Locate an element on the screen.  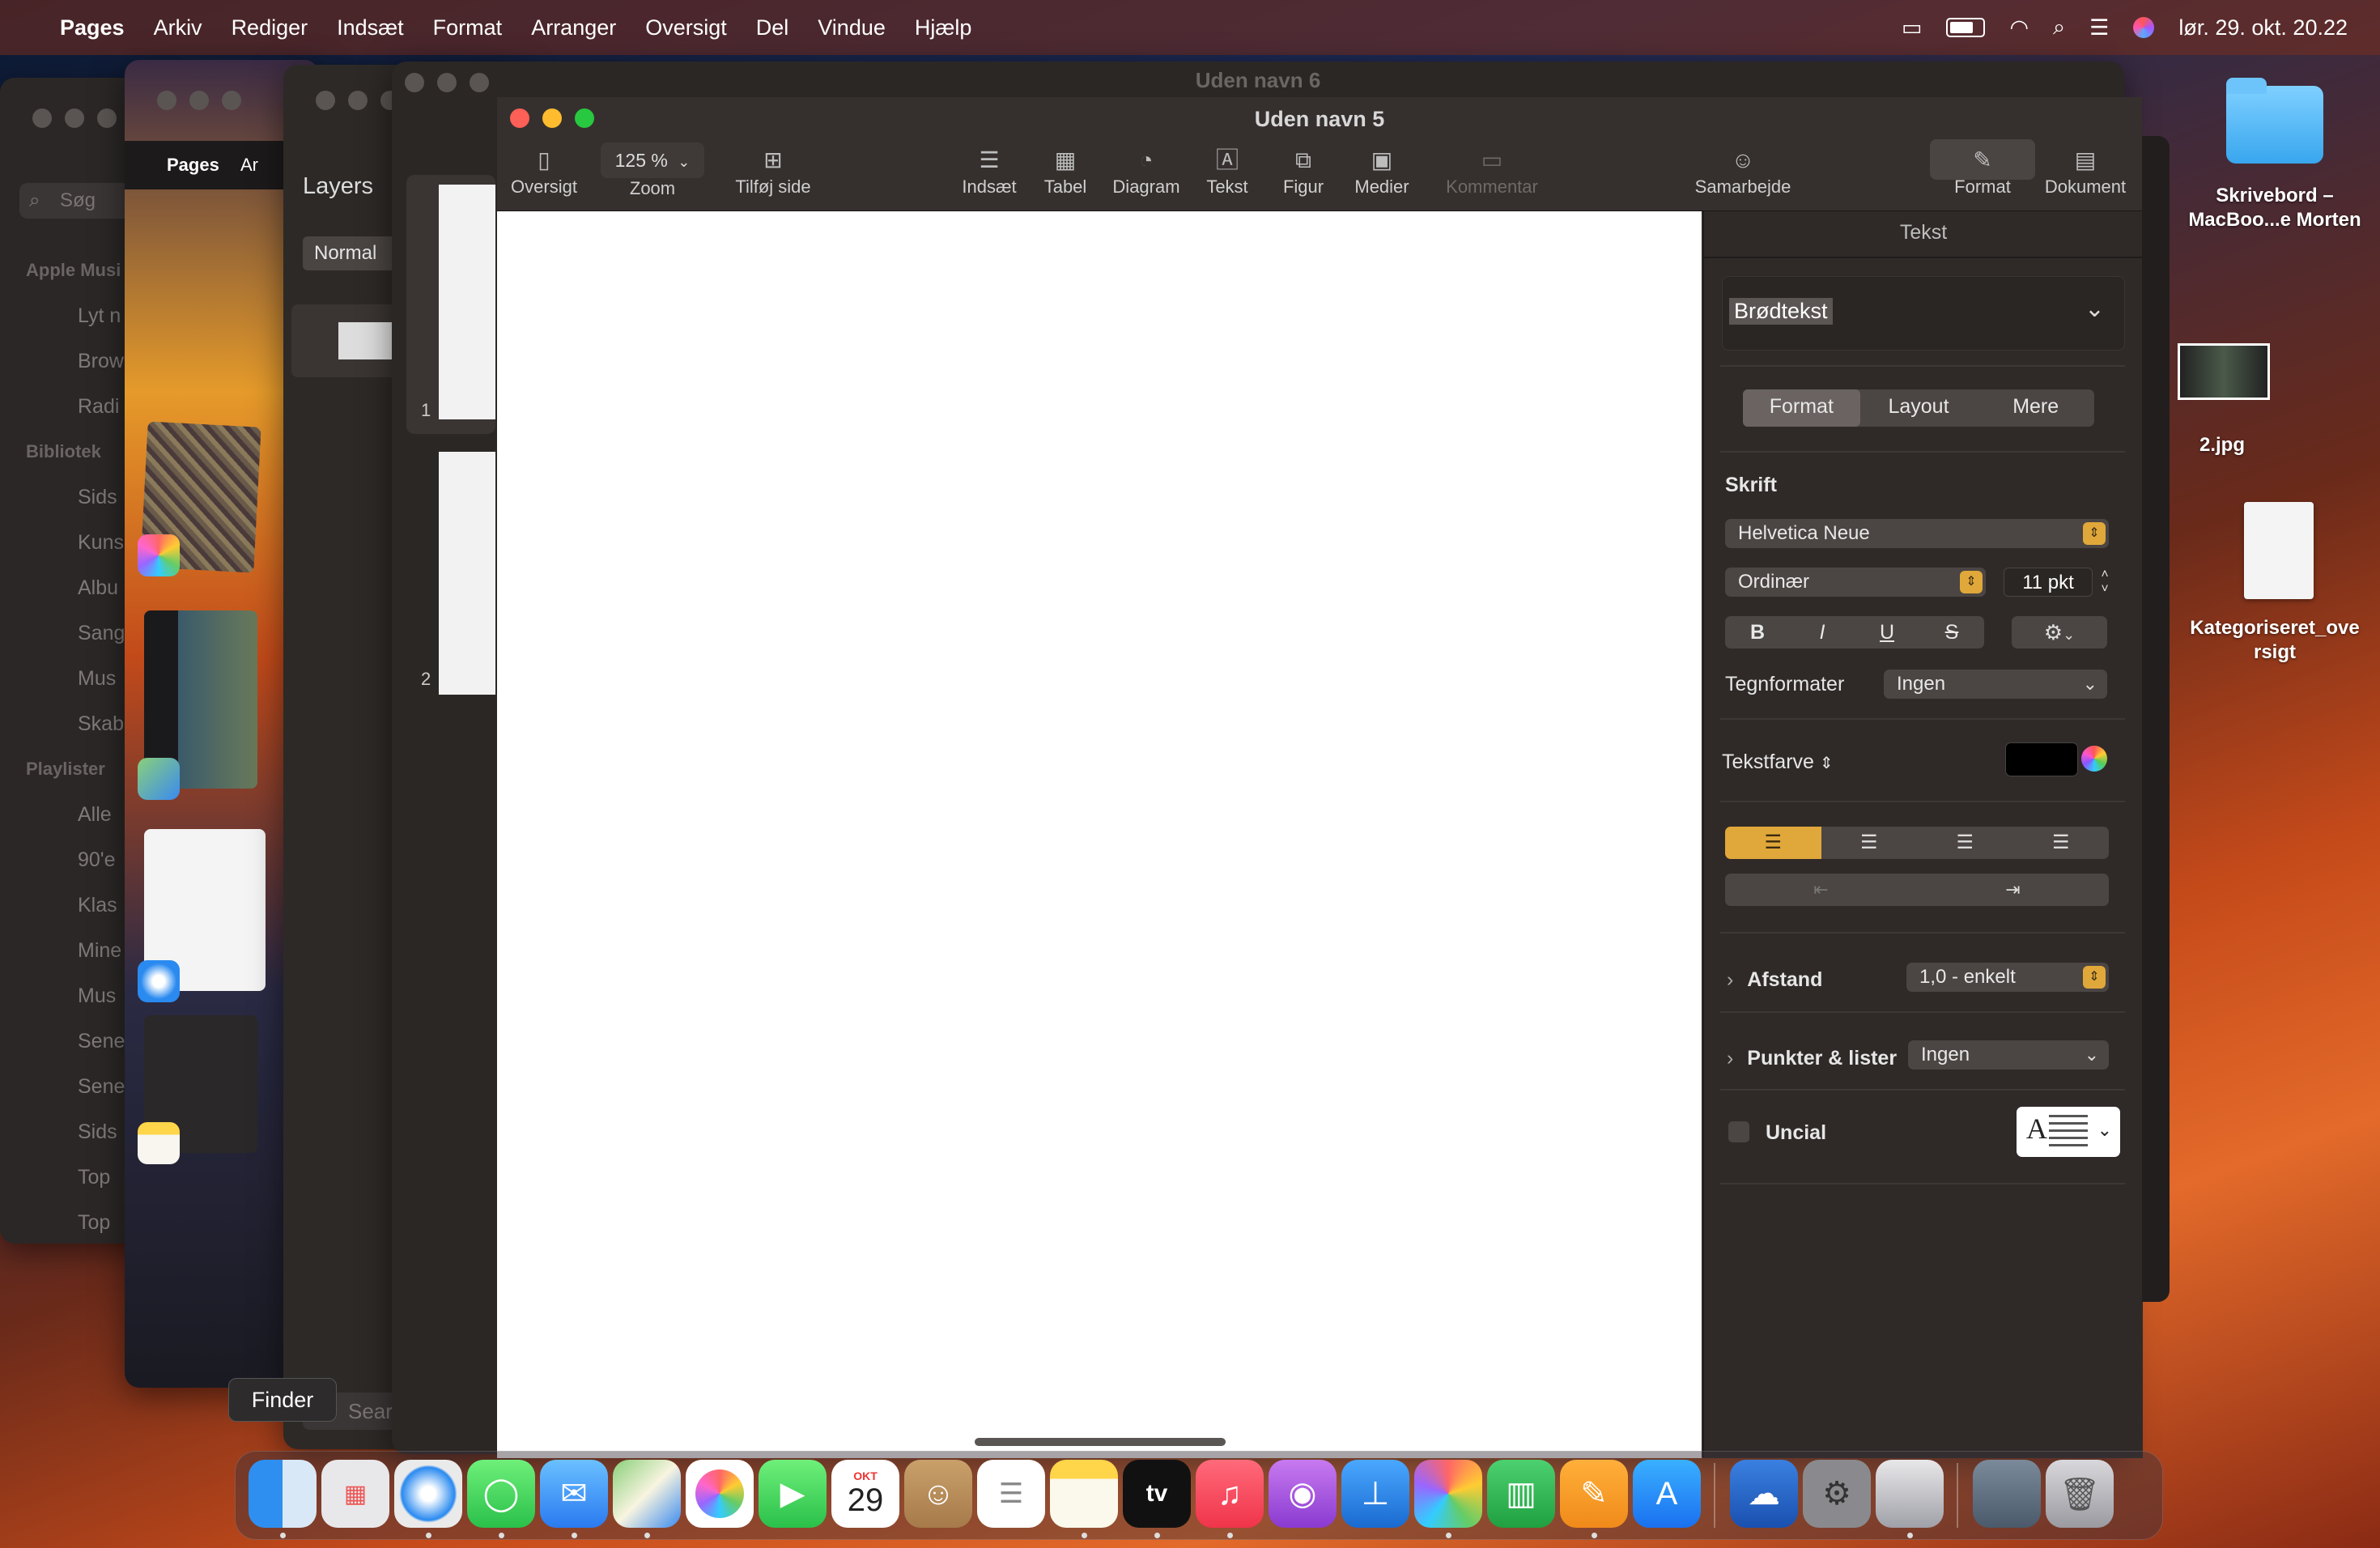
battery-icon is located at coordinates (1966, 27).